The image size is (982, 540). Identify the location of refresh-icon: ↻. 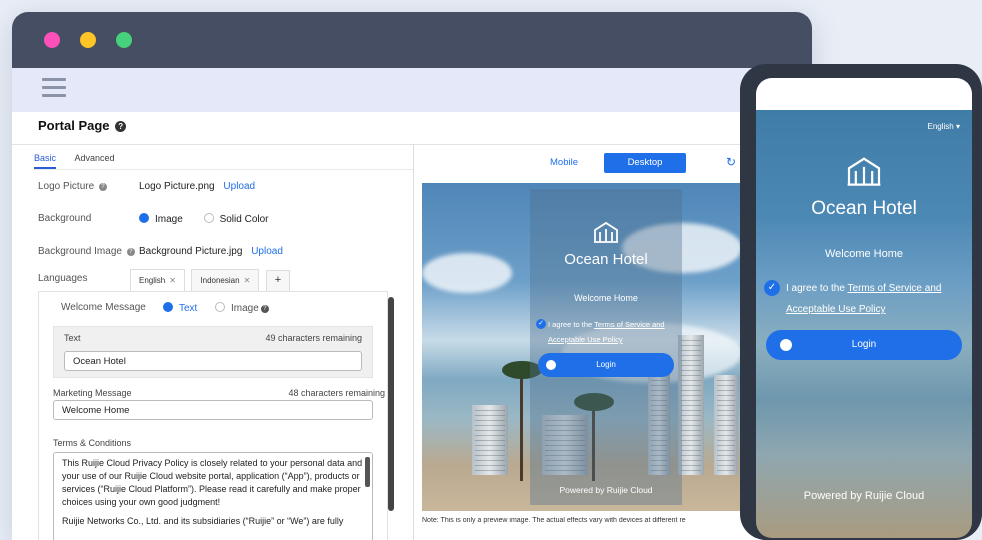
(731, 162).